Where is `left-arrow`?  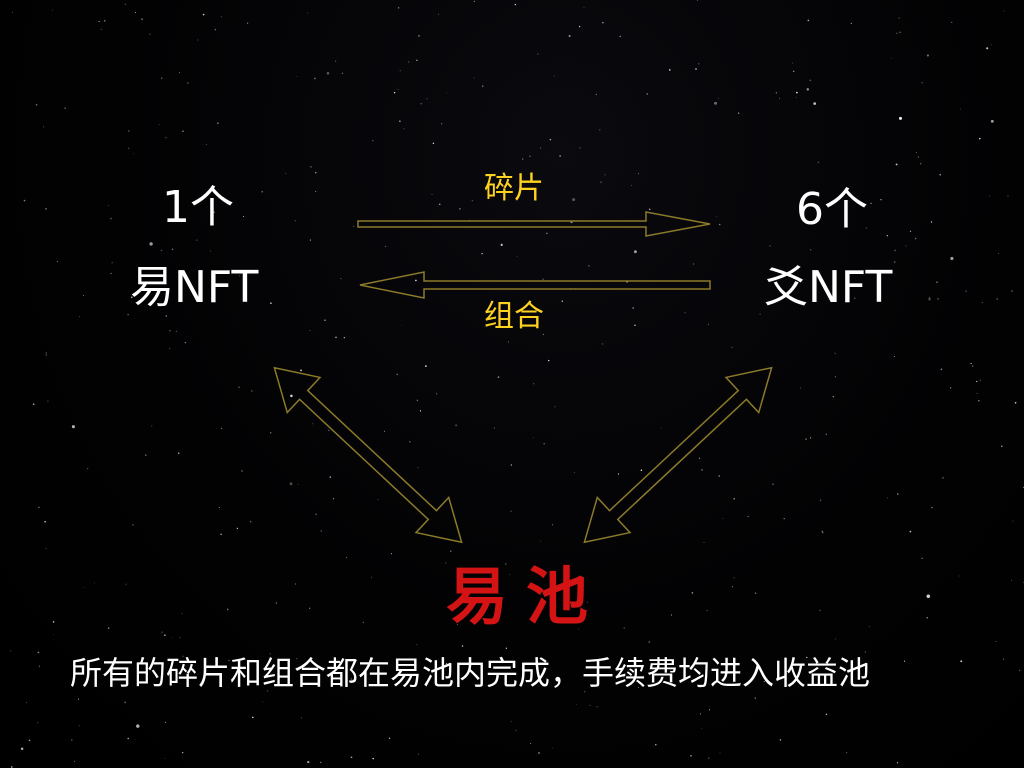 left-arrow is located at coordinates (535, 285).